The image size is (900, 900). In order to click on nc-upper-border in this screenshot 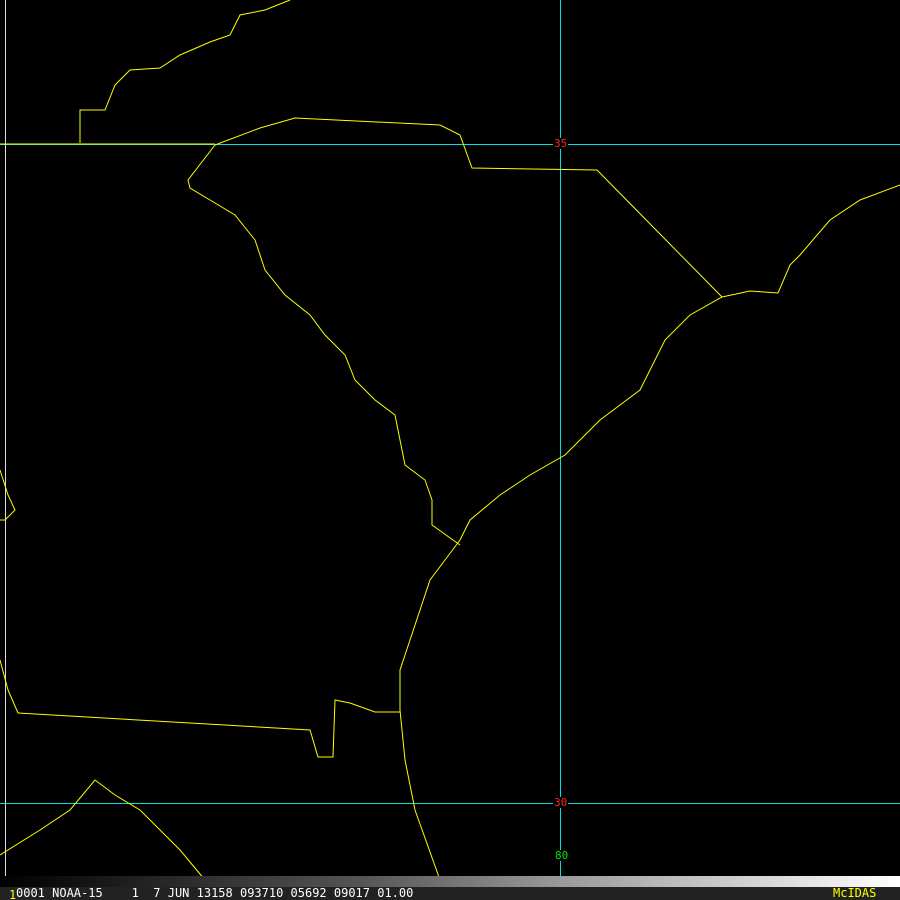, I will do `click(185, 71)`.